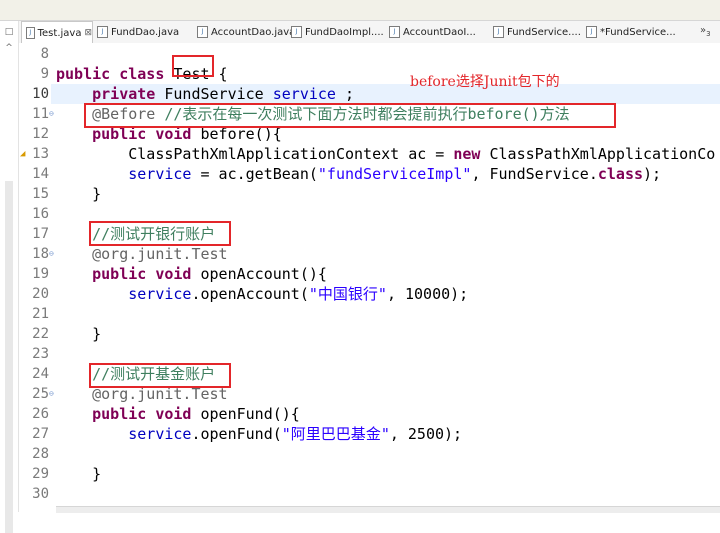  What do you see at coordinates (598, 154) in the screenshot?
I see `code-token: ClassPathXmlApplicationCo` at bounding box center [598, 154].